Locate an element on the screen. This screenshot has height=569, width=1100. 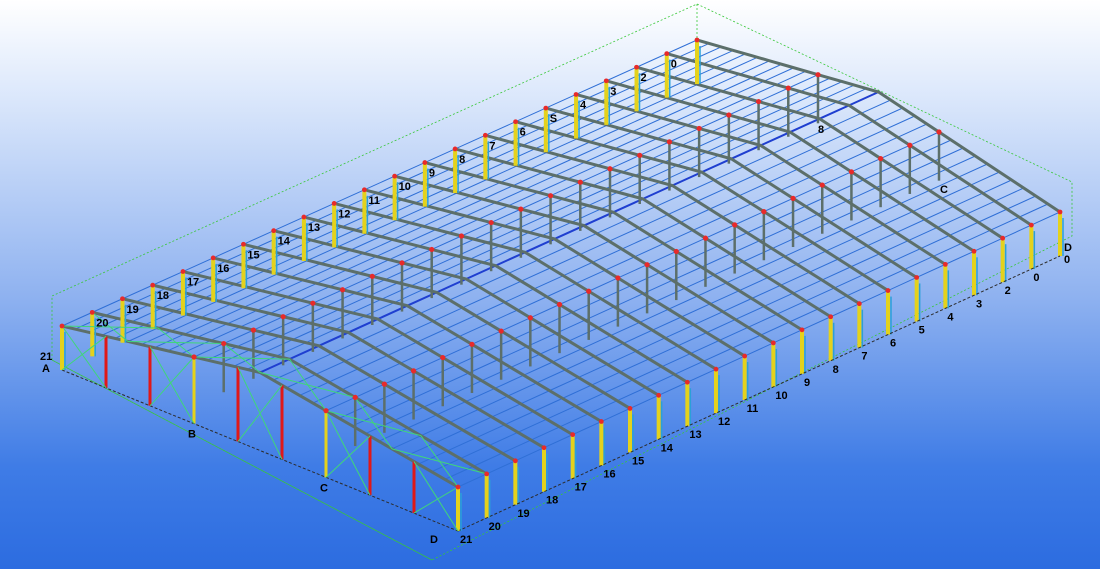
back-grid-label: 12 is located at coordinates (344, 214).